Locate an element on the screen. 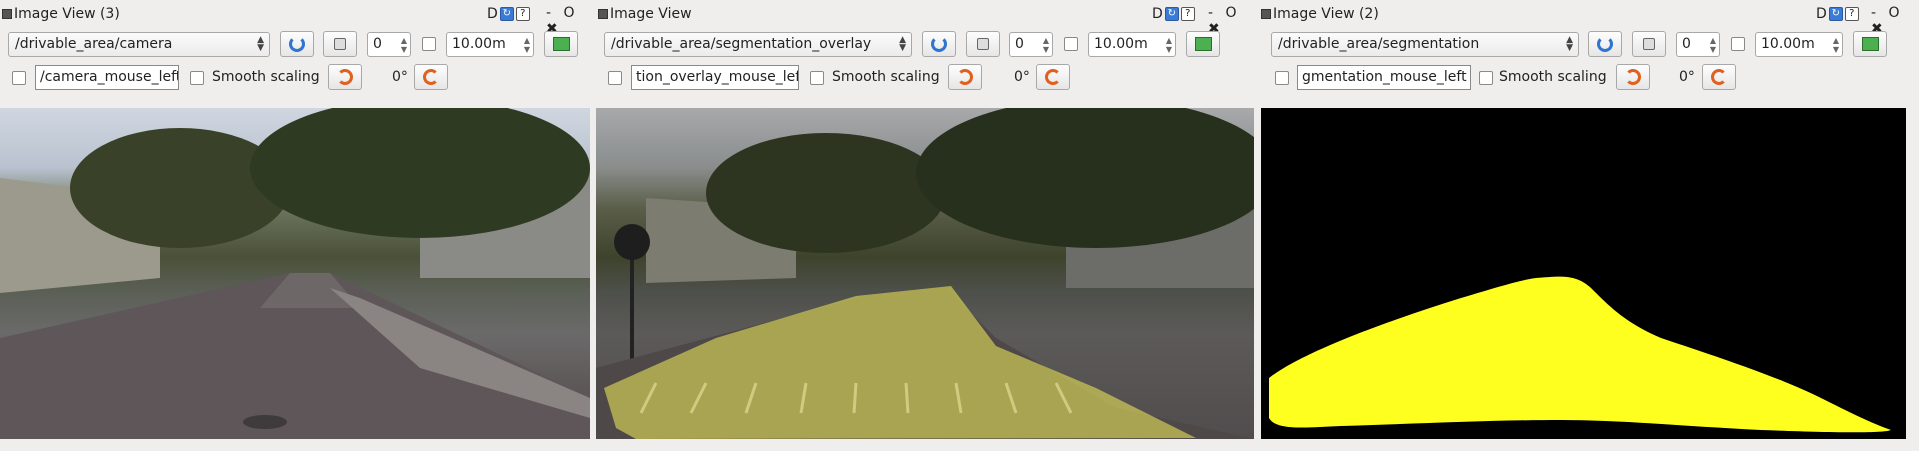 This screenshot has width=1919, height=451. window-title: Image View (3) is located at coordinates (67, 14).